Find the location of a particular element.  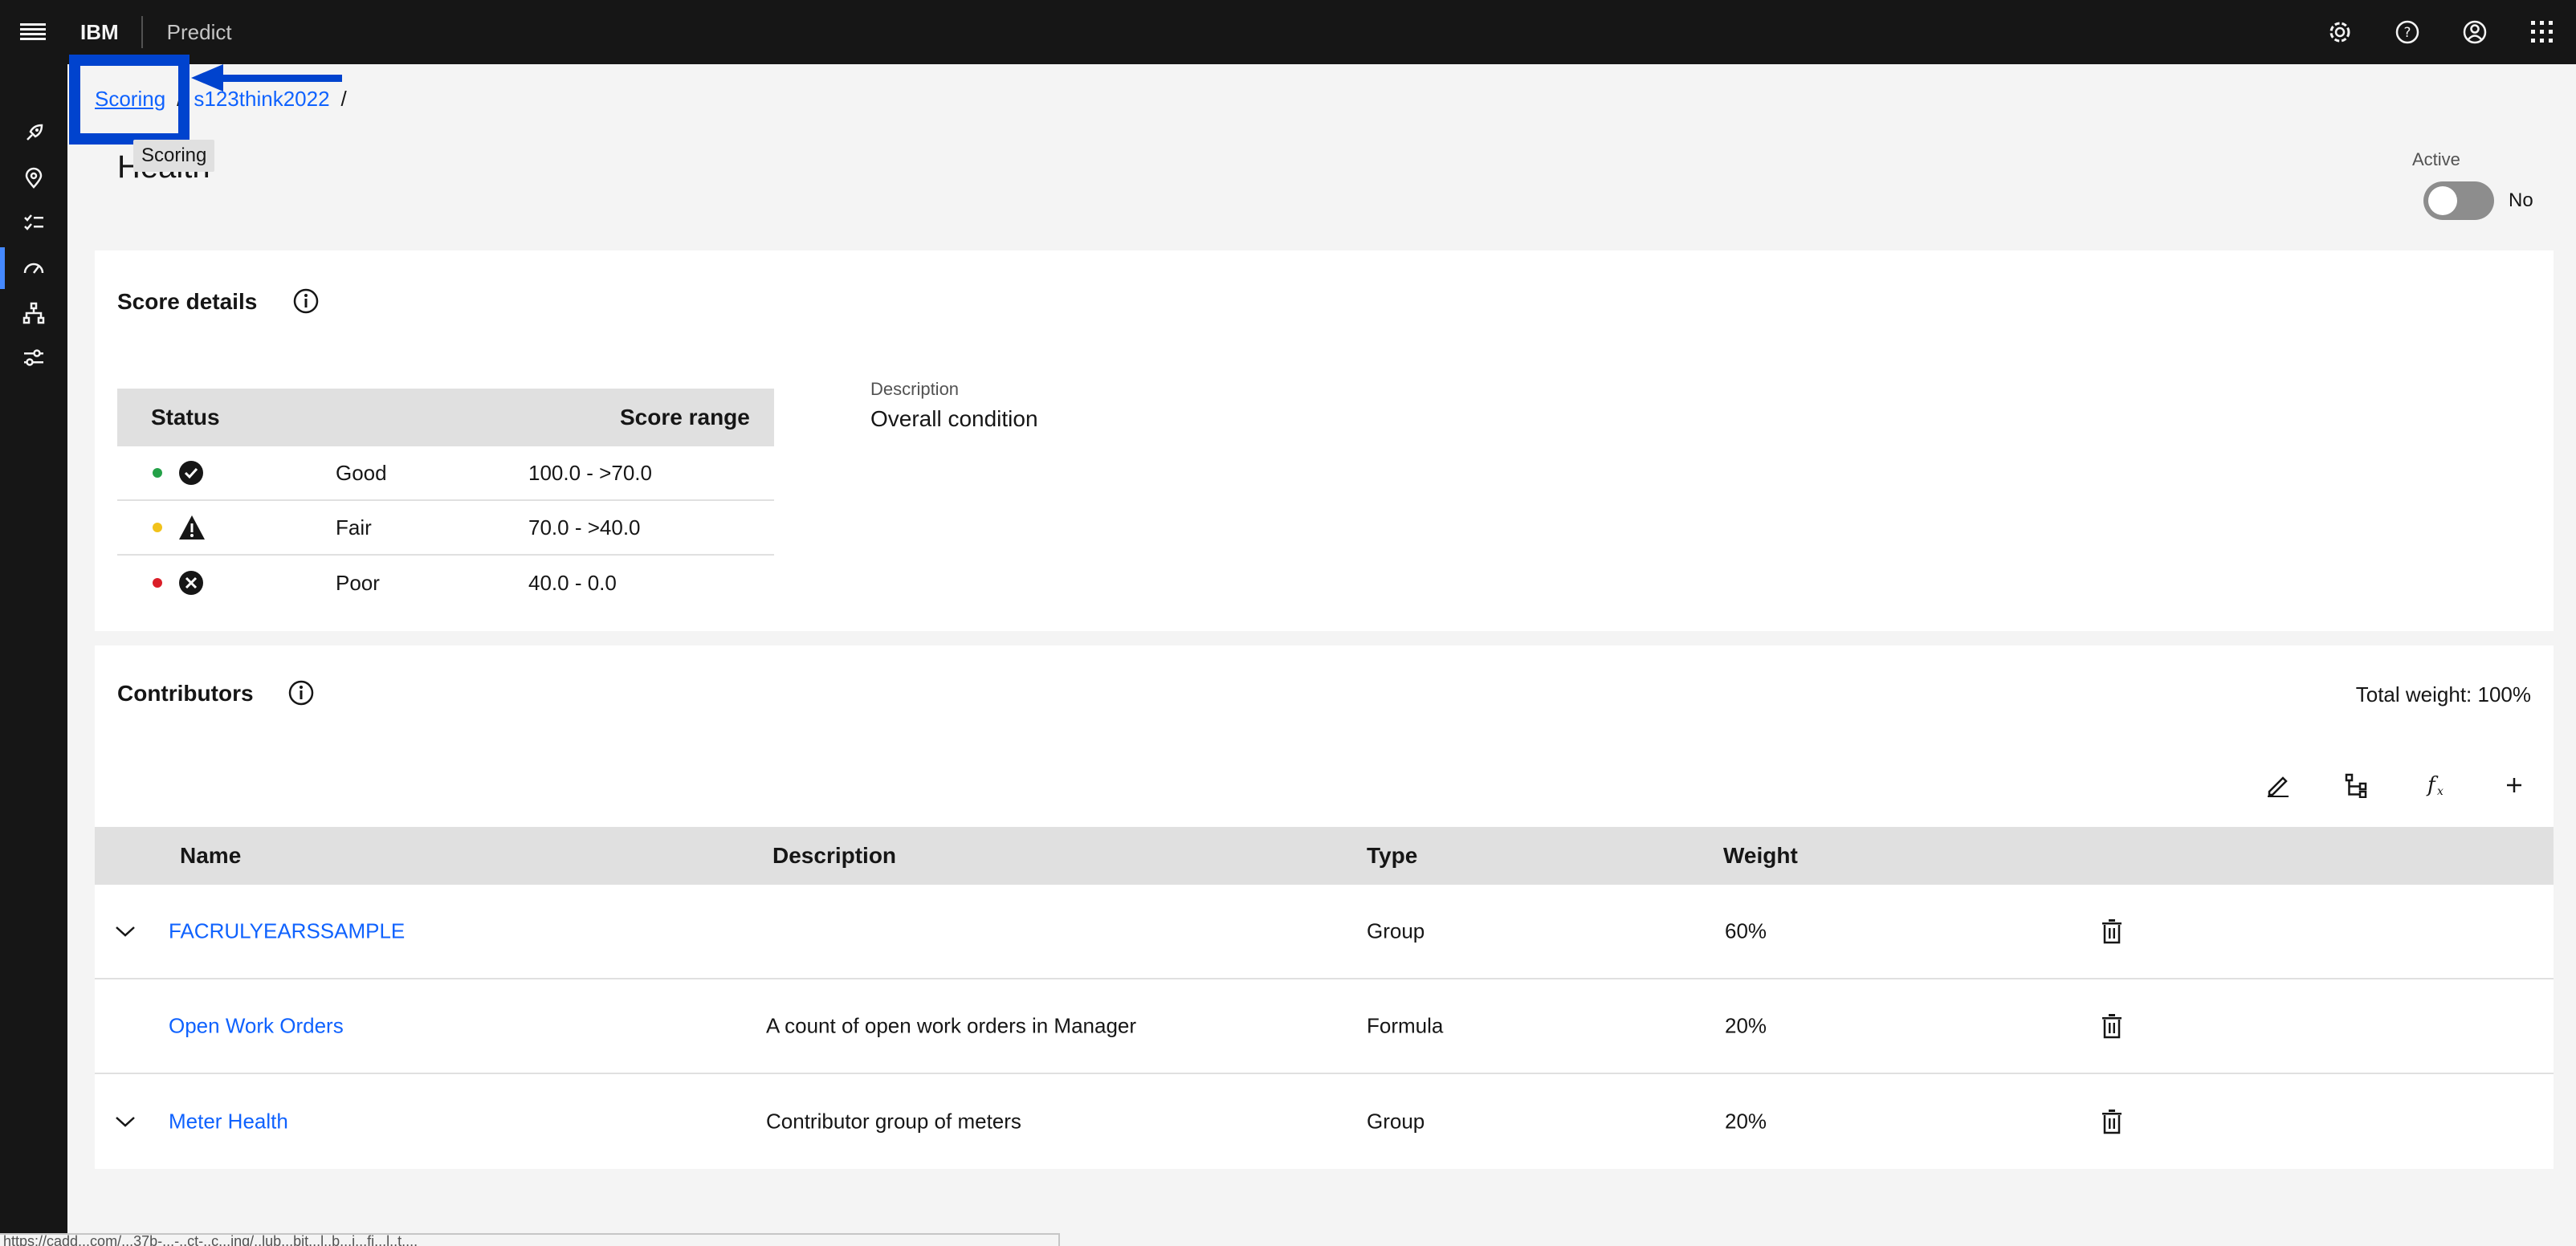

contributors-toolbar: f x is located at coordinates (2396, 785).